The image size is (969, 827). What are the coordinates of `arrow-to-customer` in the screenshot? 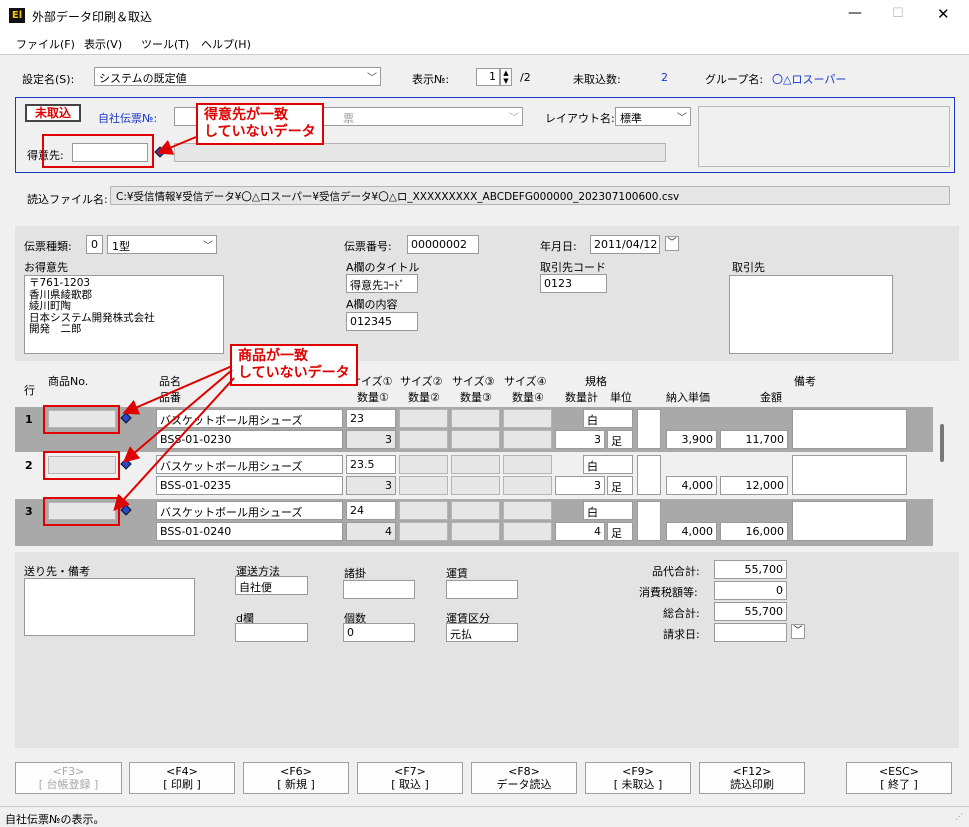 It's located at (176, 145).